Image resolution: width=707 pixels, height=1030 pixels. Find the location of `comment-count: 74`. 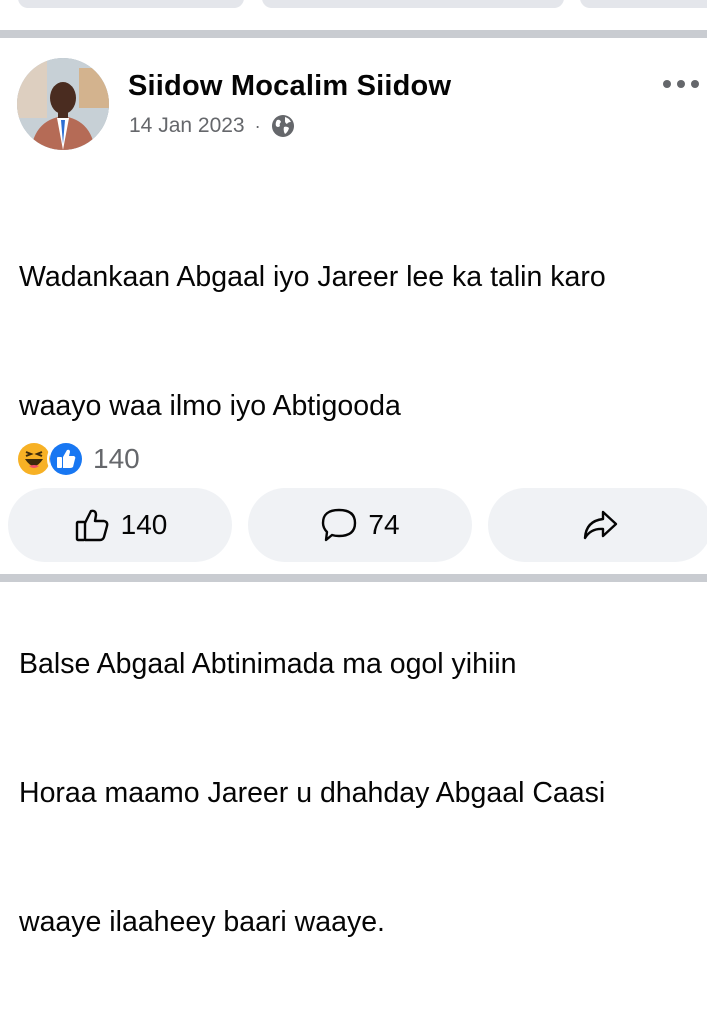

comment-count: 74 is located at coordinates (384, 524).